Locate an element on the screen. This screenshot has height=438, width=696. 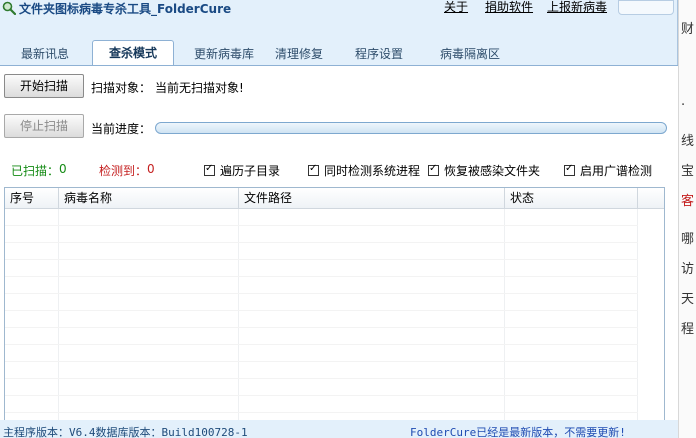
report-virus-link: 上报新病毒 is located at coordinates (577, 7).